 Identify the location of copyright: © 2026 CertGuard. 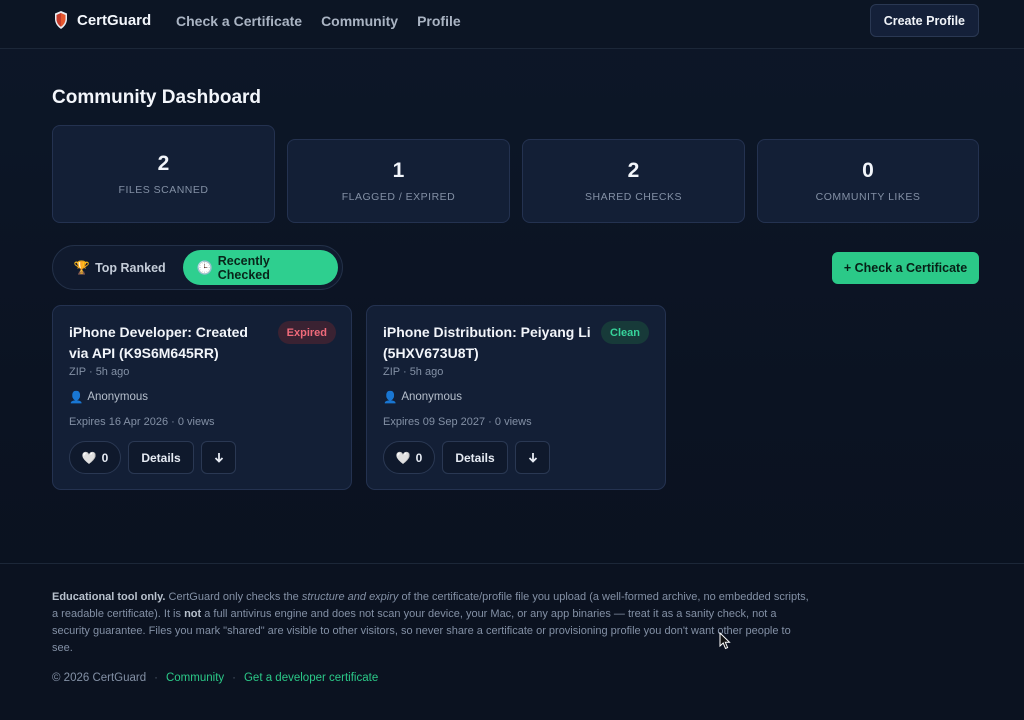
(99, 678).